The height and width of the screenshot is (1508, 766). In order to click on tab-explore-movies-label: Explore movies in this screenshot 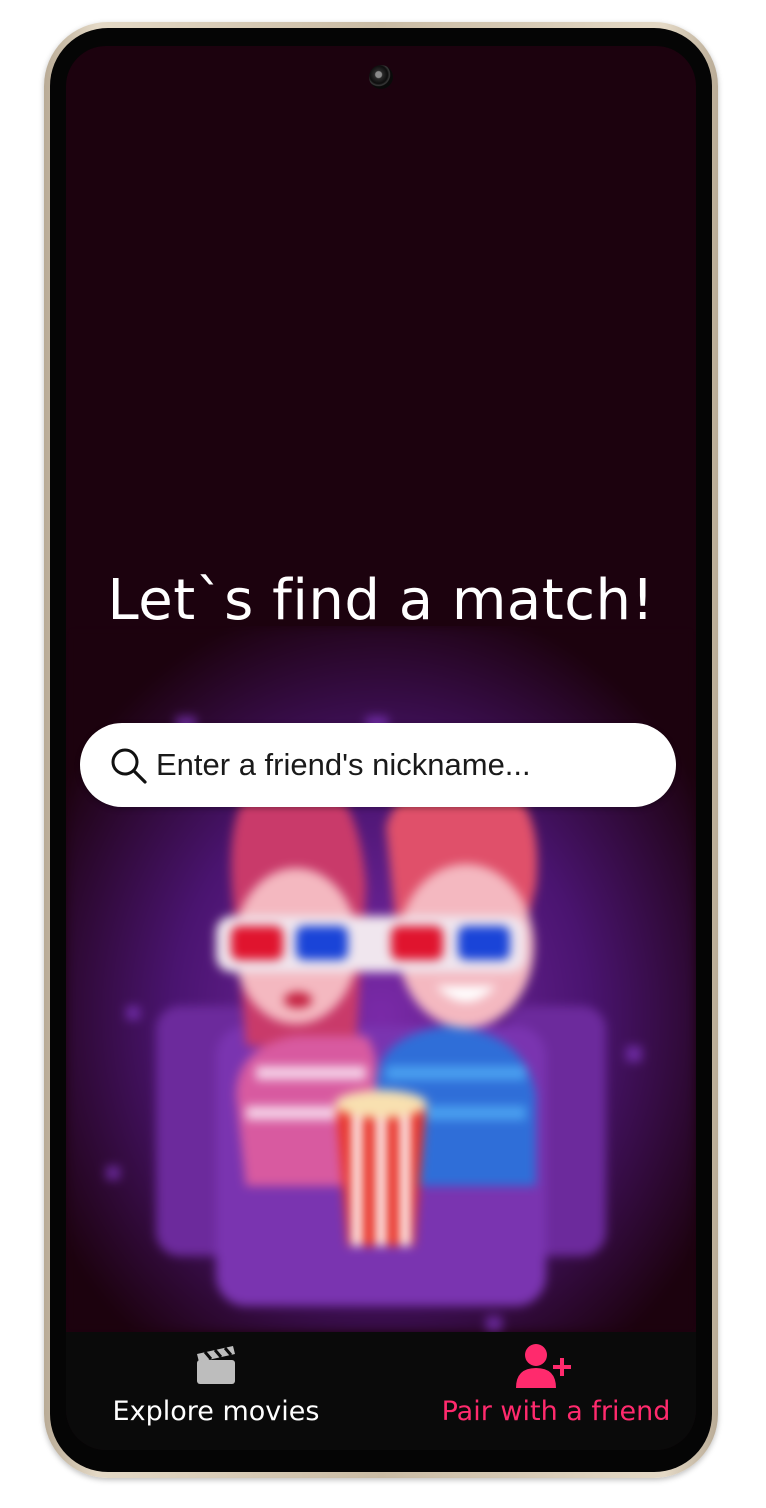, I will do `click(216, 1411)`.